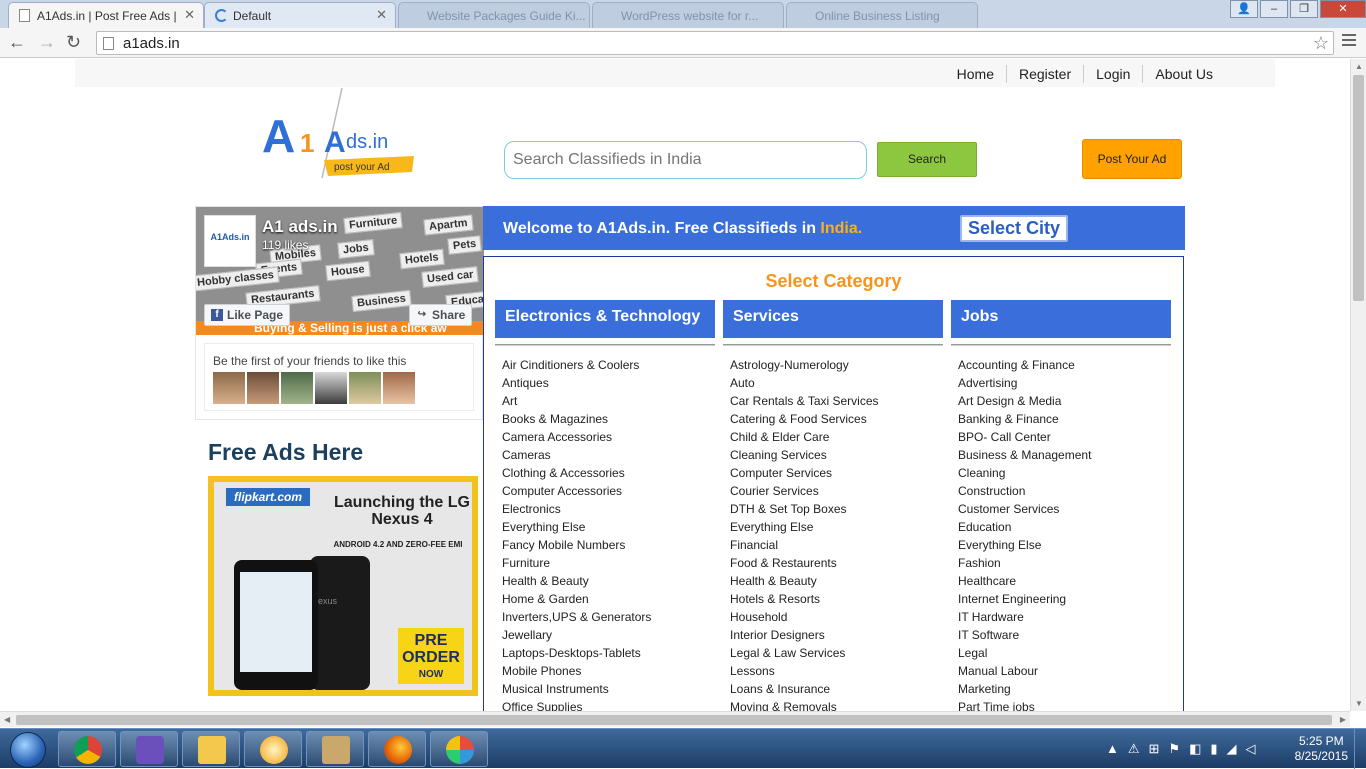  Describe the element at coordinates (836, 492) in the screenshot. I see `category-link: Courier Services` at that location.